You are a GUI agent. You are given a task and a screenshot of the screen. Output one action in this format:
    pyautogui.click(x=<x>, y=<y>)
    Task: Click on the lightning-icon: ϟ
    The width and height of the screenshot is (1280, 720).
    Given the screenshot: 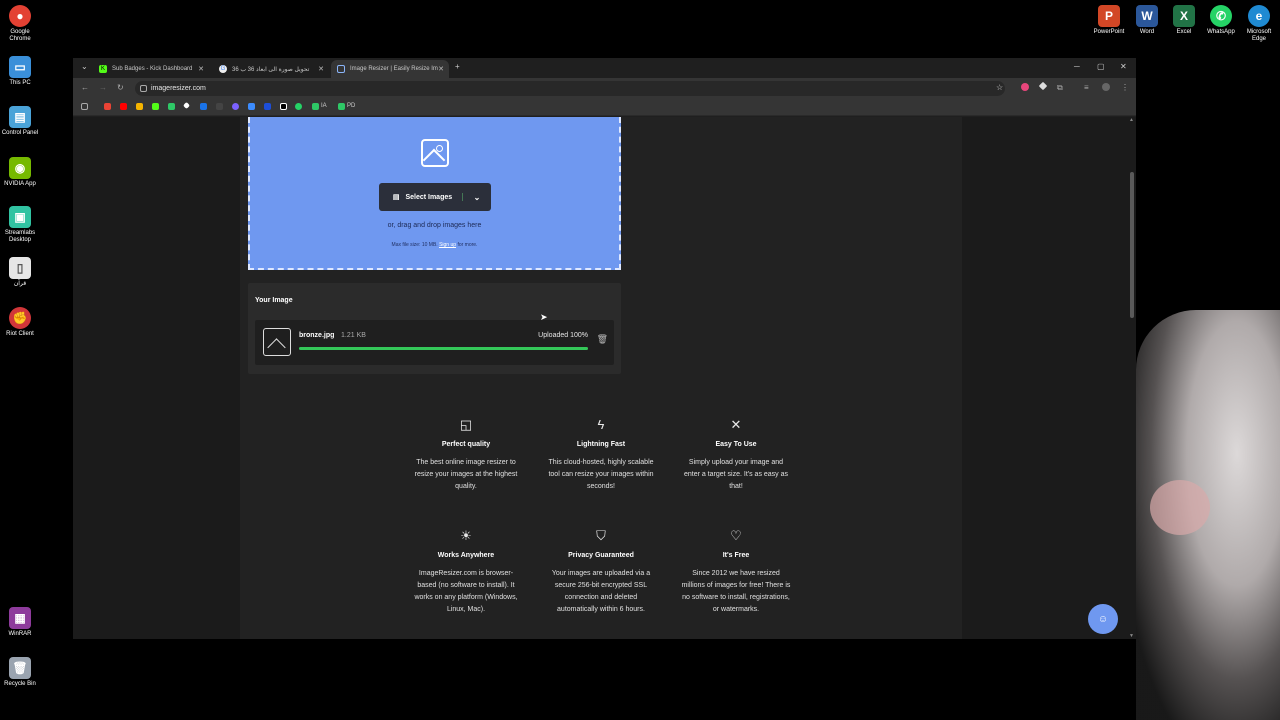 What is the action you would take?
    pyautogui.click(x=601, y=424)
    